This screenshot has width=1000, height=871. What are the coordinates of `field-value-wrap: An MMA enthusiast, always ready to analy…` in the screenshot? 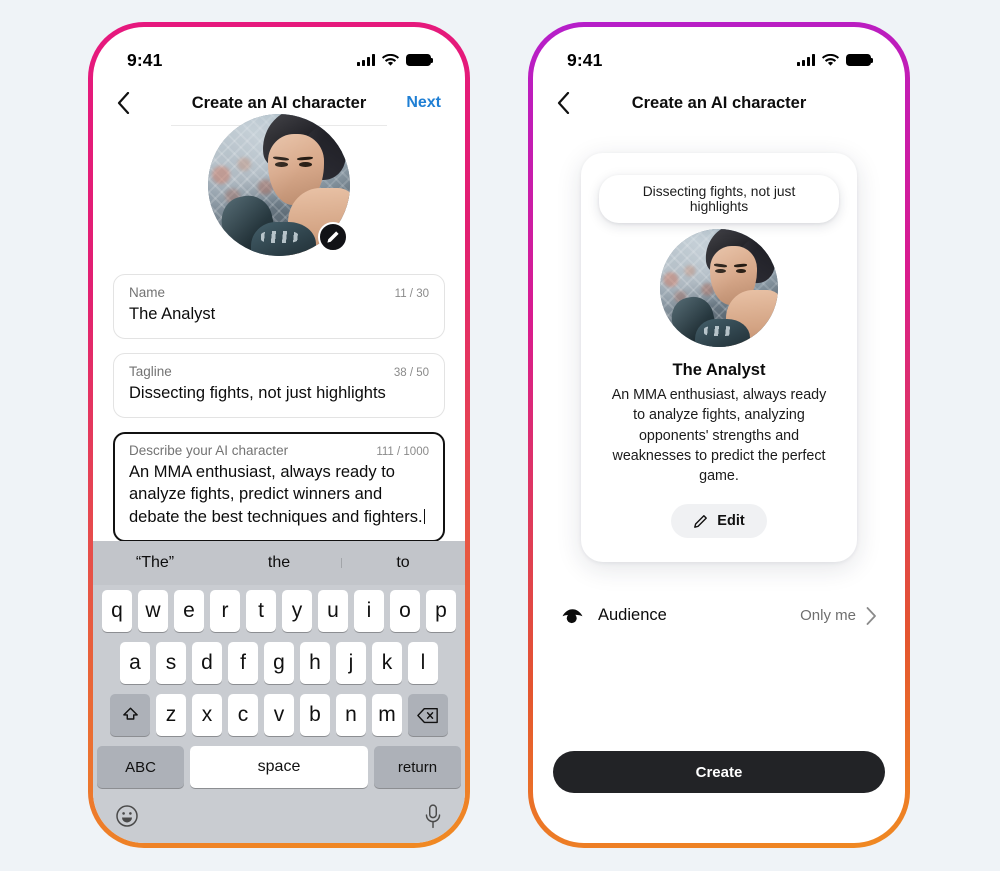 It's located at (279, 495).